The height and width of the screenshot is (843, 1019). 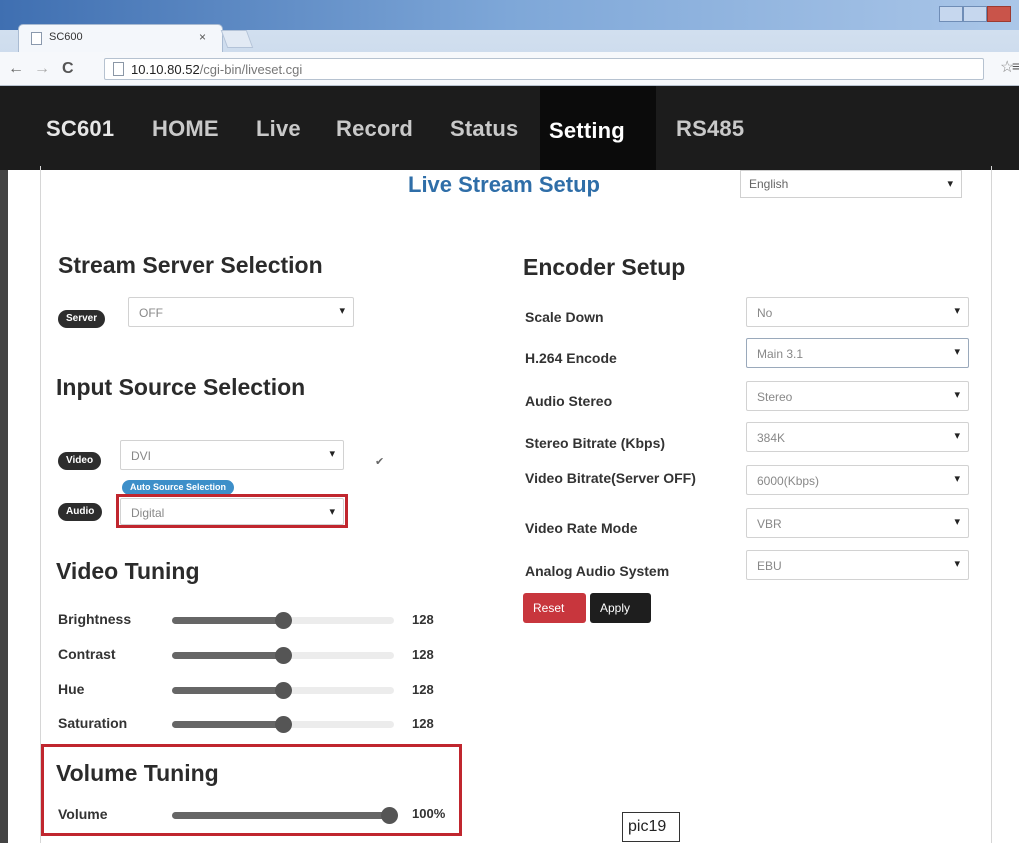 I want to click on picture-caption: pic19, so click(x=651, y=827).